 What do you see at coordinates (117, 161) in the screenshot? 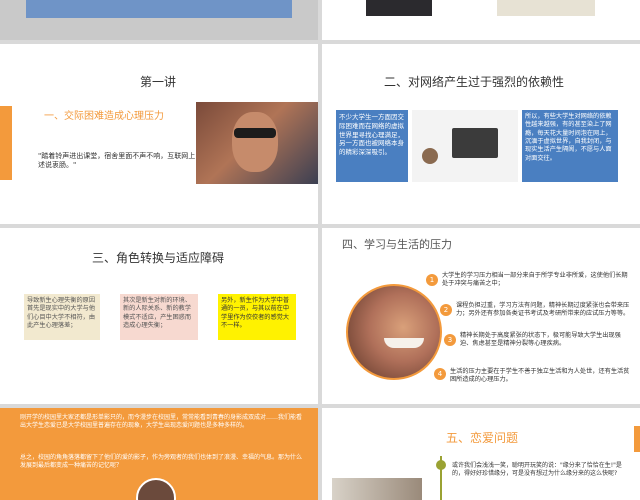
I see `slide-3-quote: "踏着铃声进出课堂，宿舍里面不声不响，互联网上述说衷肠。"` at bounding box center [117, 161].